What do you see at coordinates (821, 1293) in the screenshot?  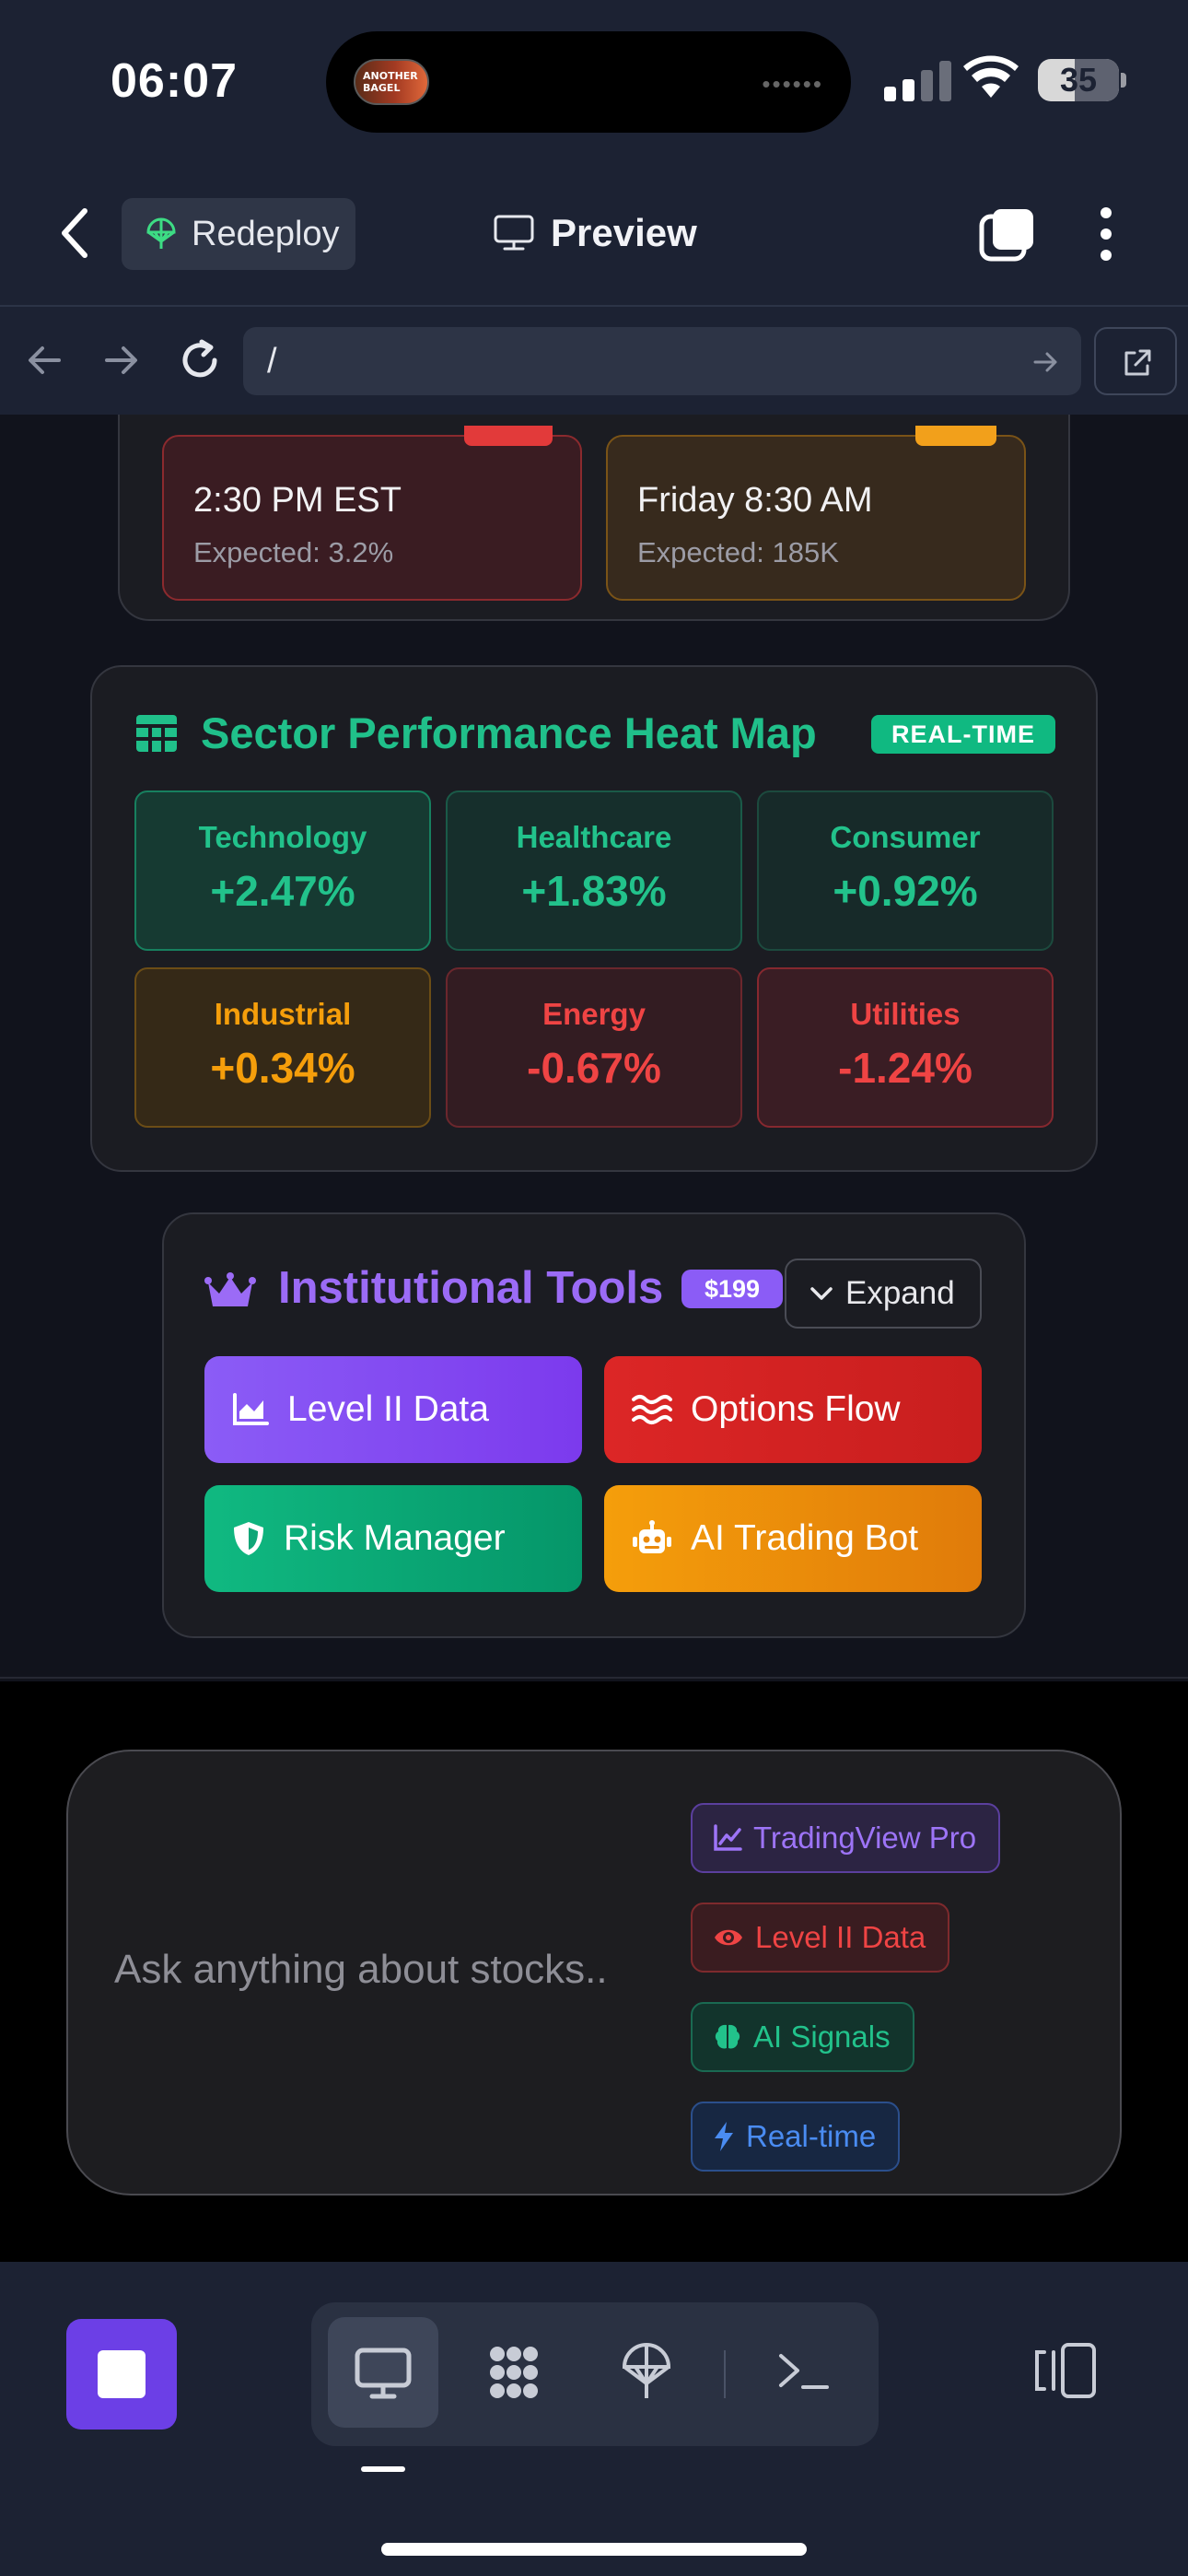 I see `chevron-down-icon` at bounding box center [821, 1293].